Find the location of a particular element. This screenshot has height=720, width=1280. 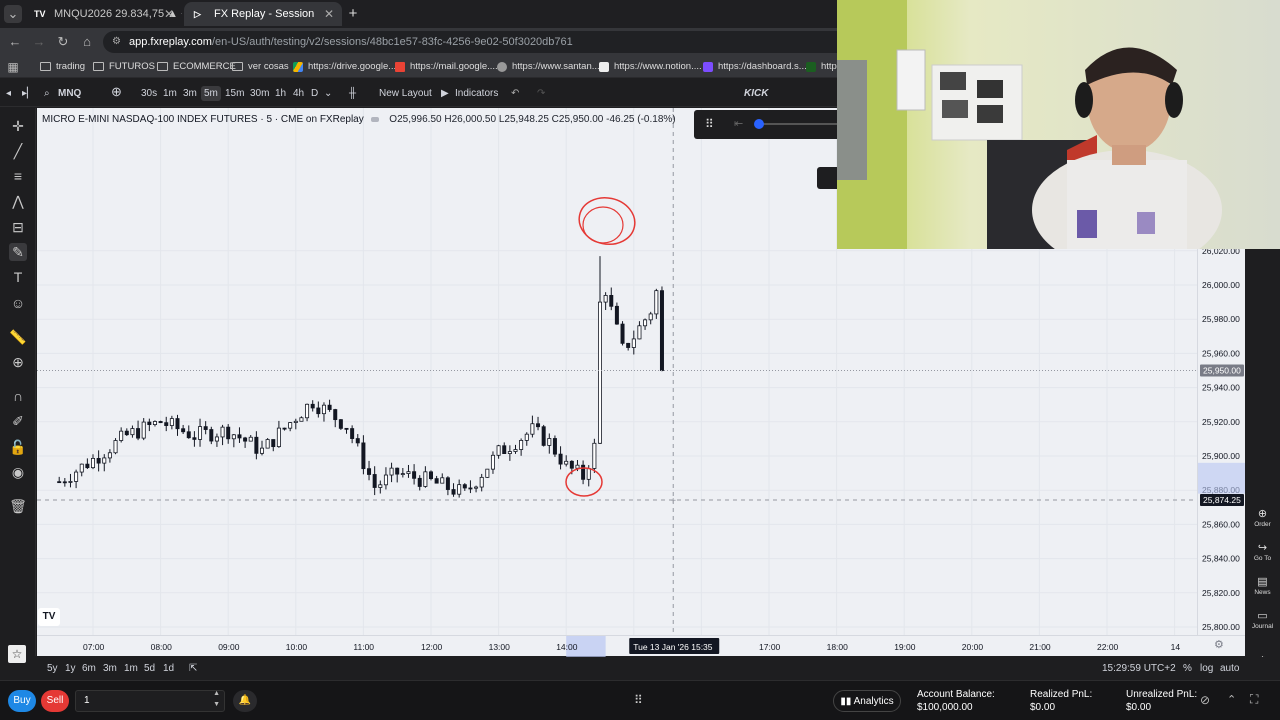

reload-icon: ↻ is located at coordinates (63, 42).